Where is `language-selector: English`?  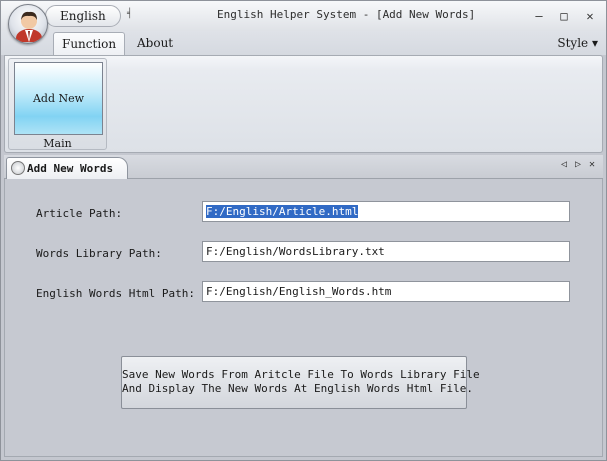 language-selector: English is located at coordinates (83, 16).